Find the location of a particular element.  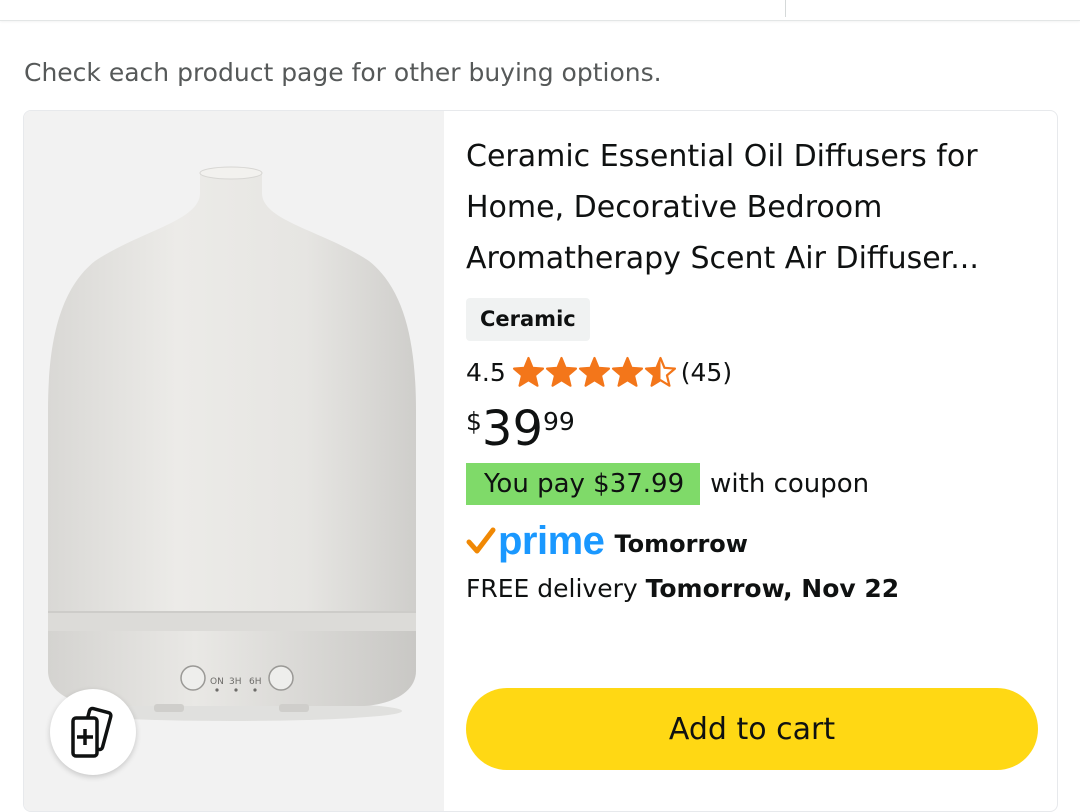

prime-label: prime is located at coordinates (551, 541).